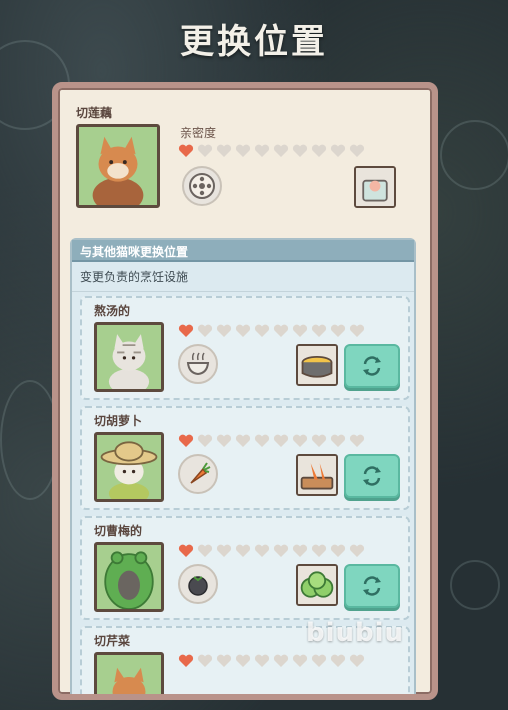 The height and width of the screenshot is (710, 508). What do you see at coordinates (198, 474) in the screenshot?
I see `carrot-icon` at bounding box center [198, 474].